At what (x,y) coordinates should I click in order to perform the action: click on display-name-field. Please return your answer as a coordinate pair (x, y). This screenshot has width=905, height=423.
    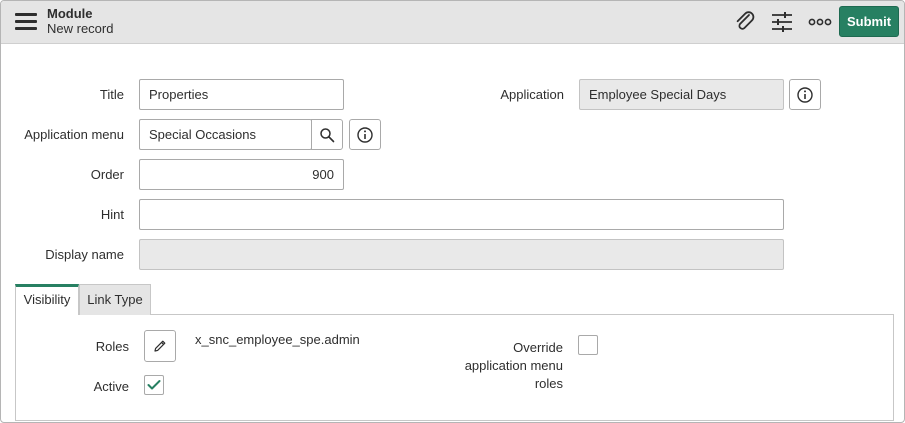
    Looking at the image, I should click on (461, 254).